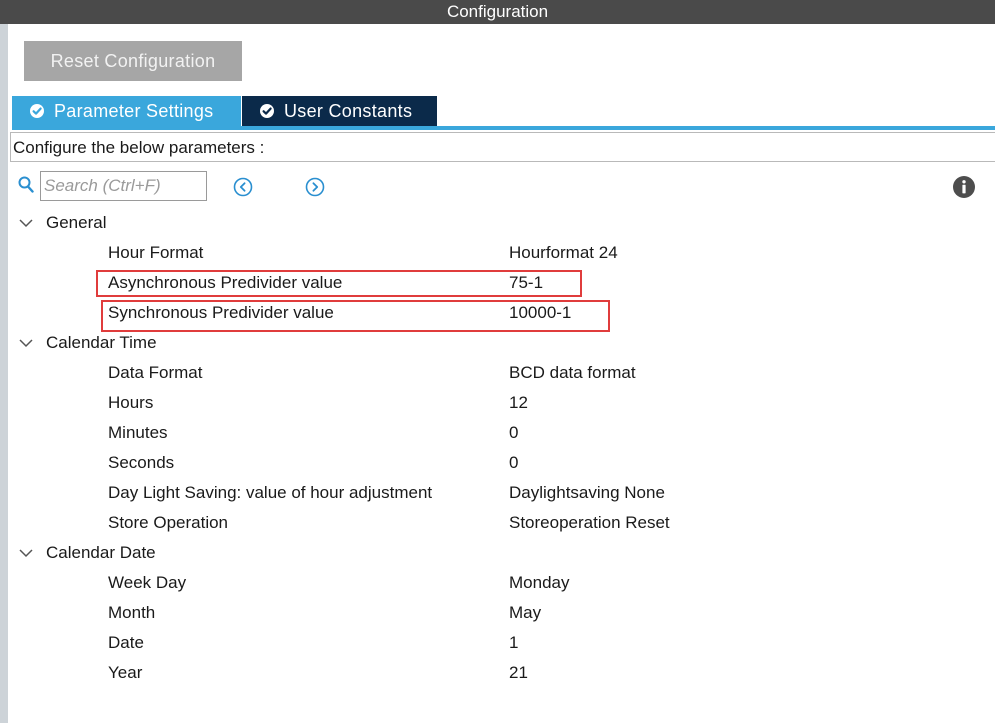  What do you see at coordinates (497, 12) in the screenshot?
I see `window-title: Configuration` at bounding box center [497, 12].